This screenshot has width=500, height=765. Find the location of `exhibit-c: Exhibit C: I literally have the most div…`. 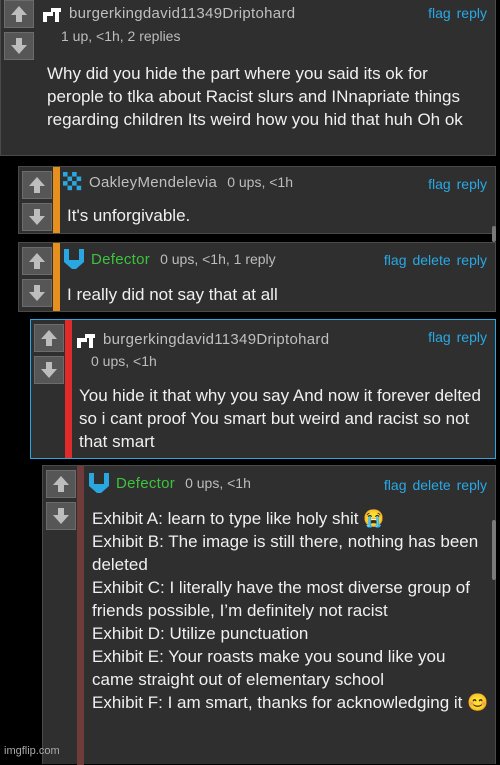

exhibit-c: Exhibit C: I literally have the most div… is located at coordinates (281, 599).